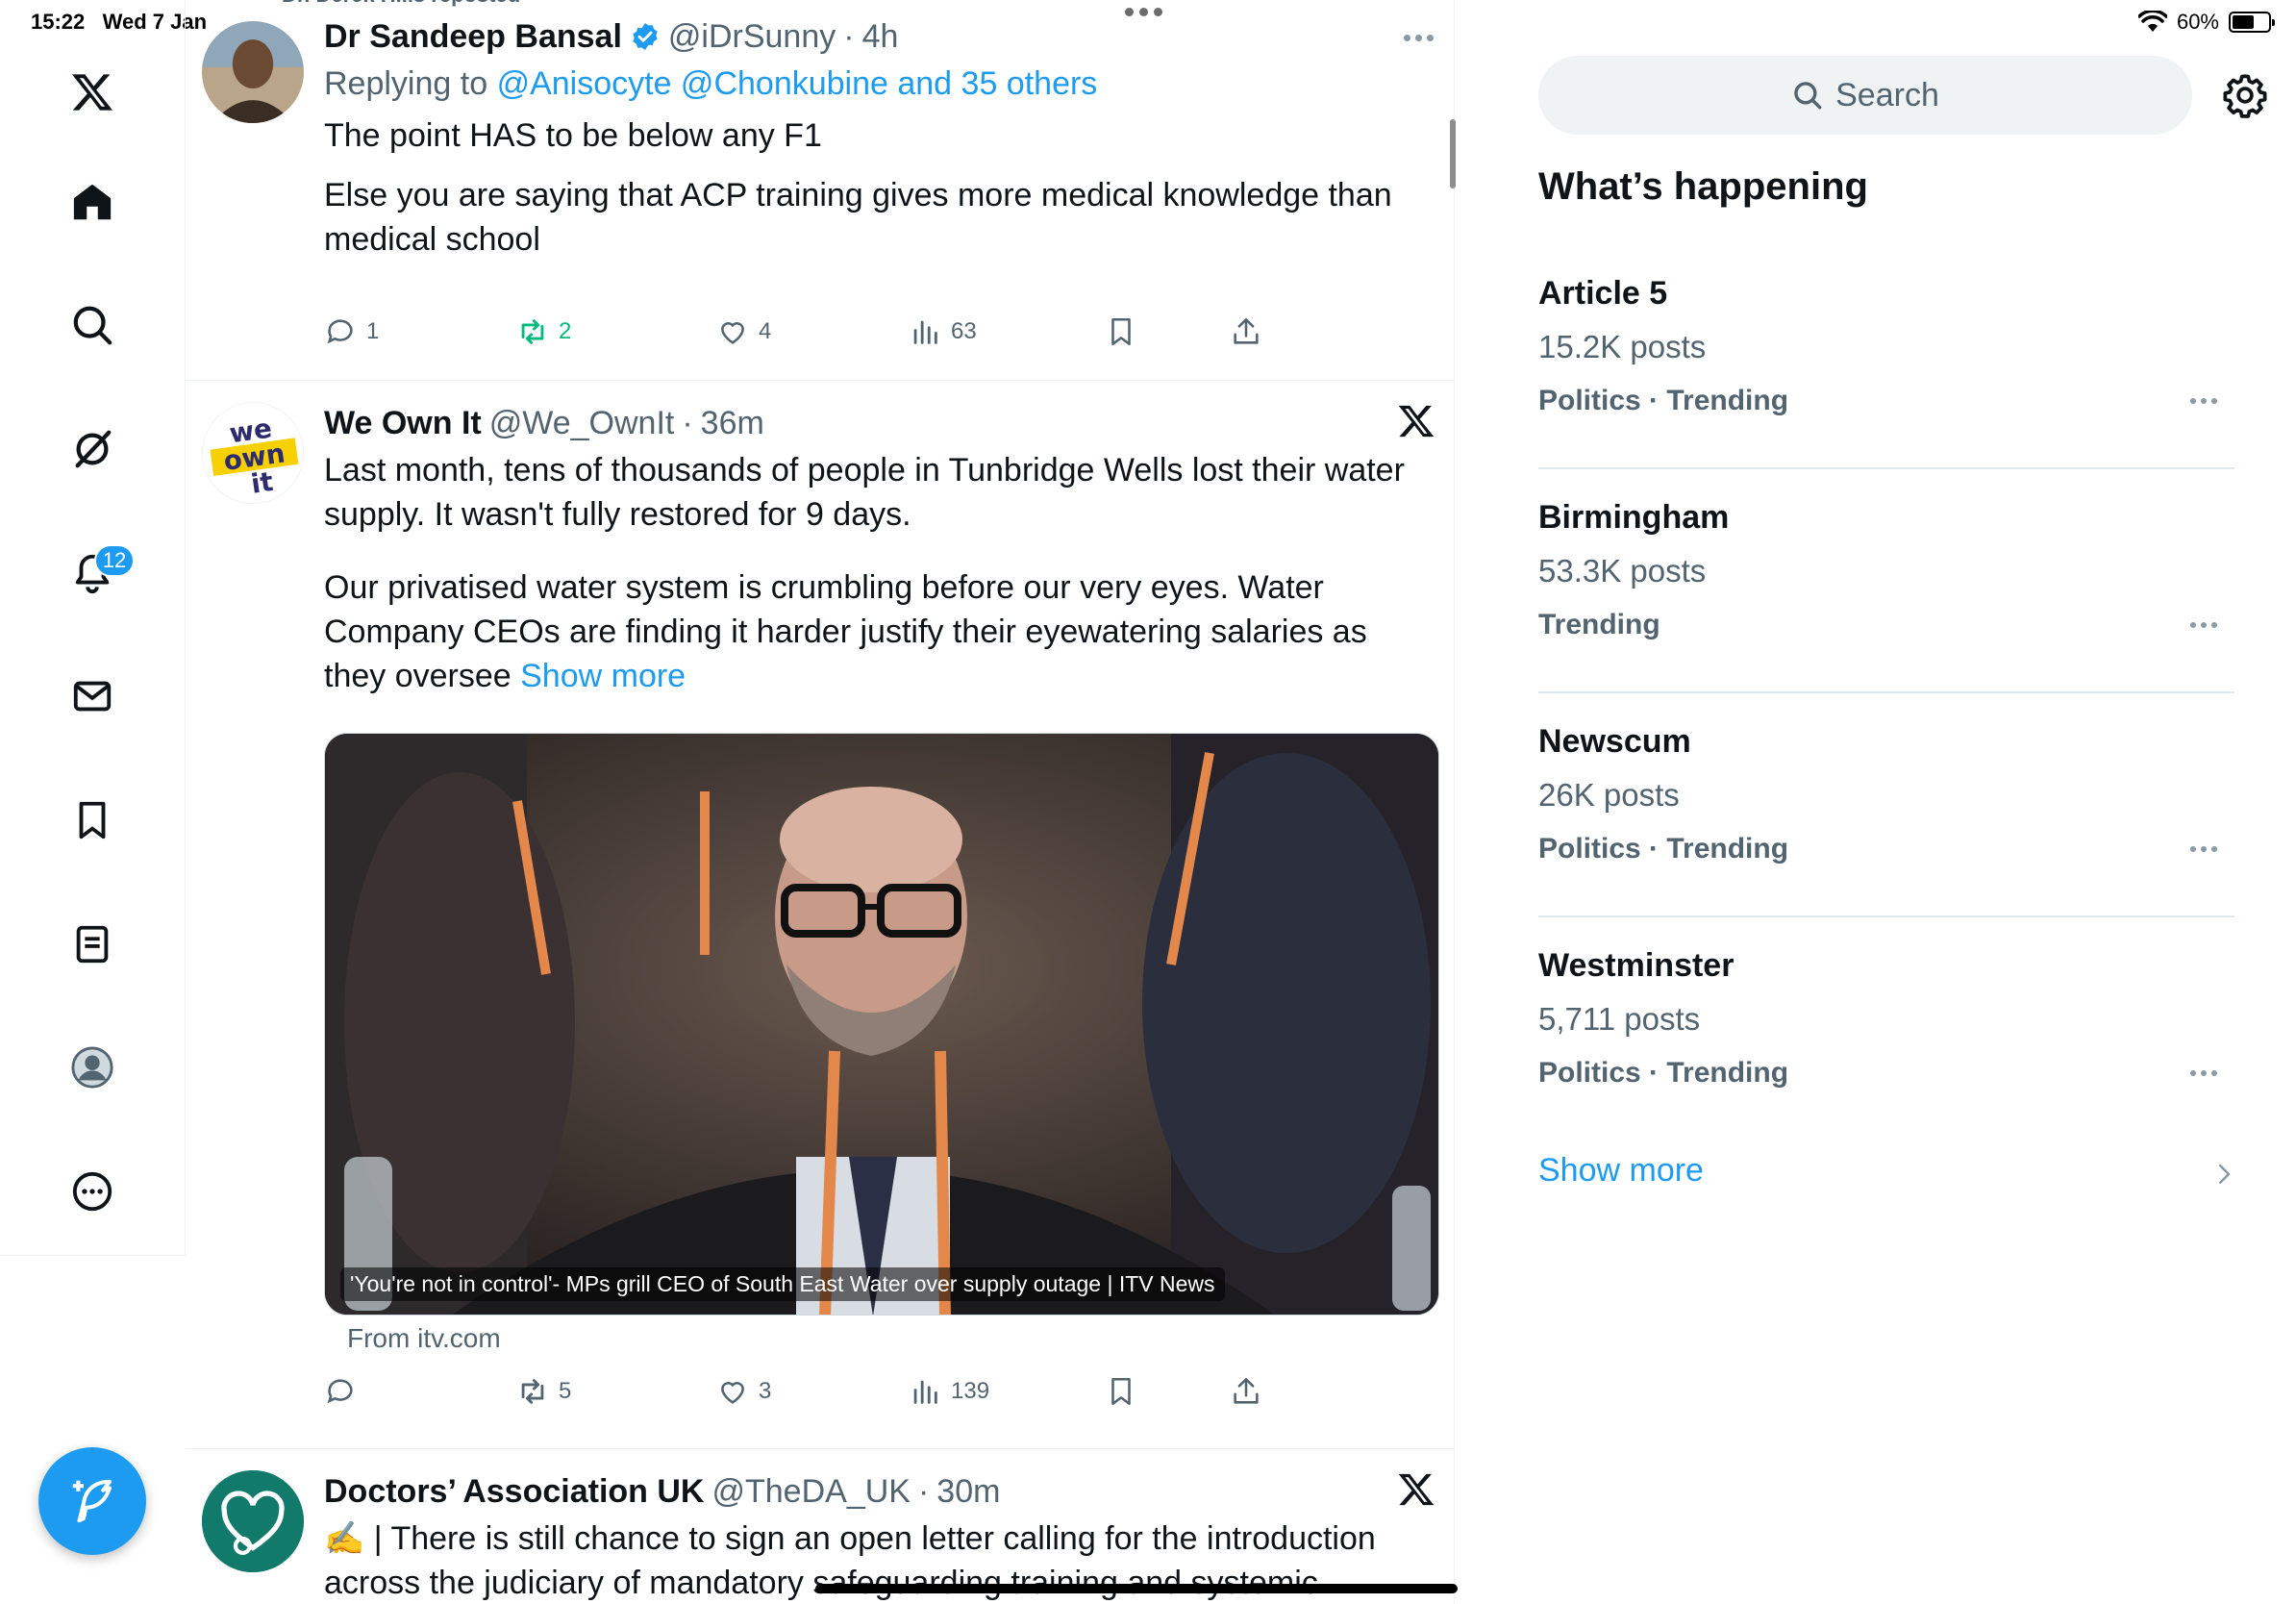  I want to click on author-name: Dr Sandeep Bansal, so click(473, 37).